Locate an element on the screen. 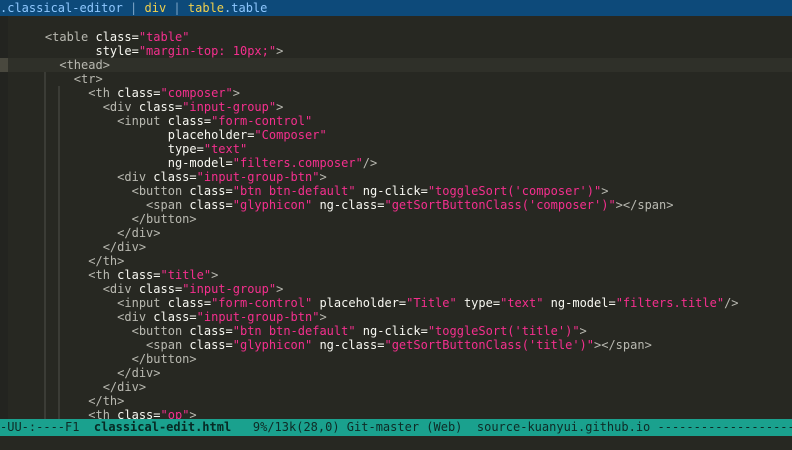 The image size is (792, 450). breadcrumb-item-table-class: .table is located at coordinates (245, 8).